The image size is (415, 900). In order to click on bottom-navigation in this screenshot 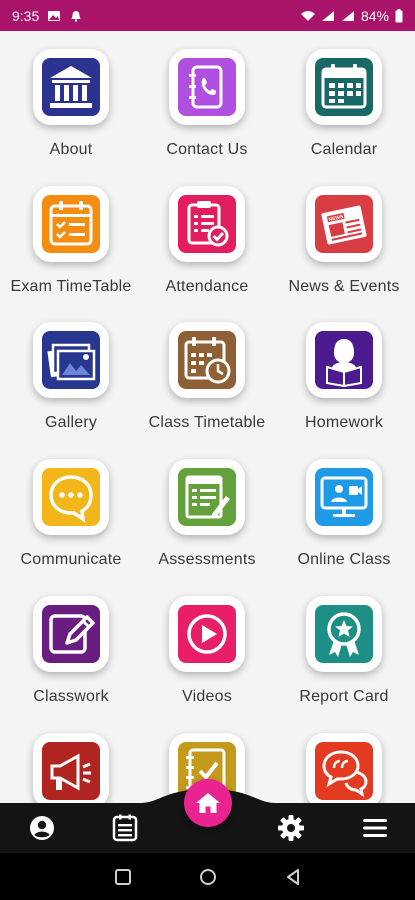, I will do `click(207, 816)`.